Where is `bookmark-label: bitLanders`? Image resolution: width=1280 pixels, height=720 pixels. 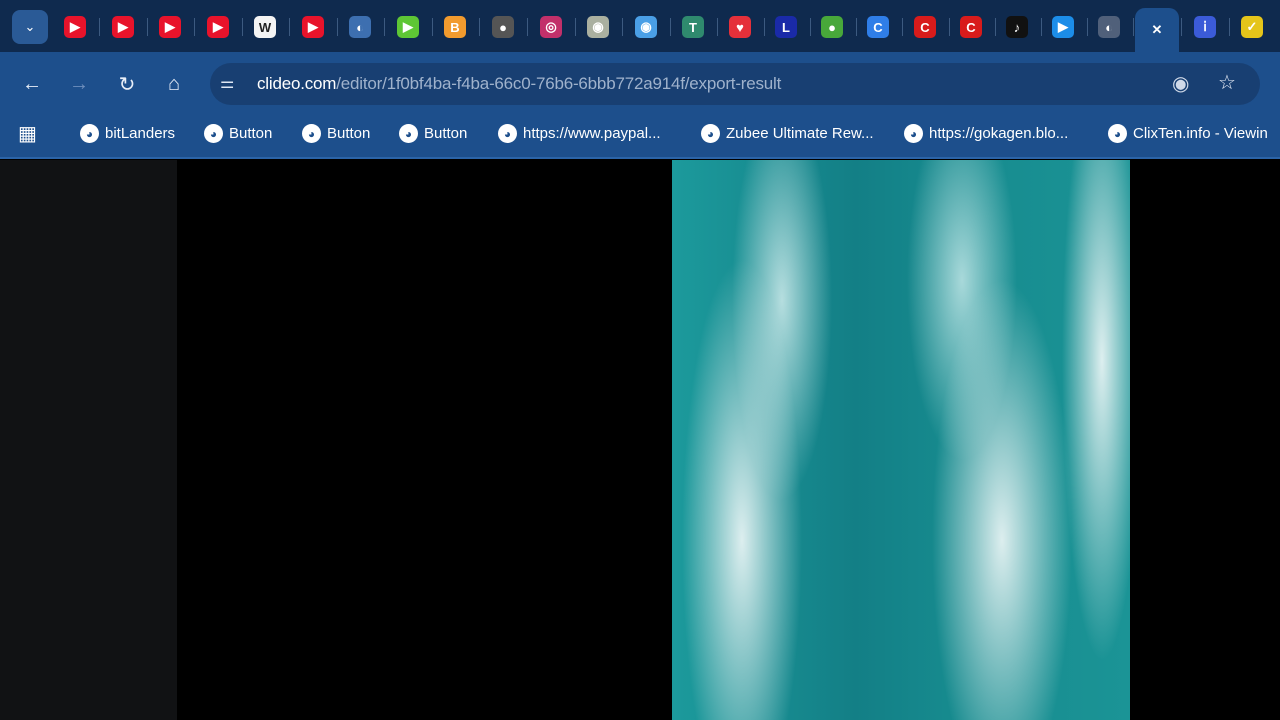
bookmark-label: bitLanders is located at coordinates (140, 133).